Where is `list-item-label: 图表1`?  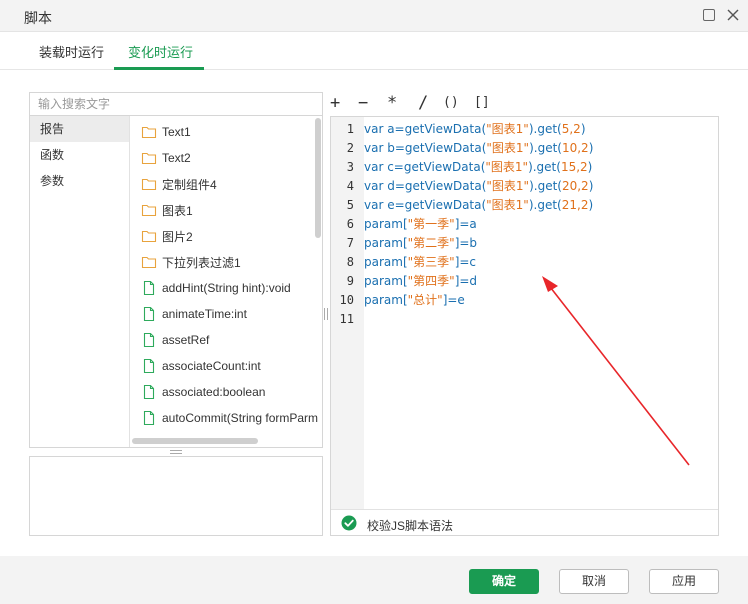 list-item-label: 图表1 is located at coordinates (177, 210).